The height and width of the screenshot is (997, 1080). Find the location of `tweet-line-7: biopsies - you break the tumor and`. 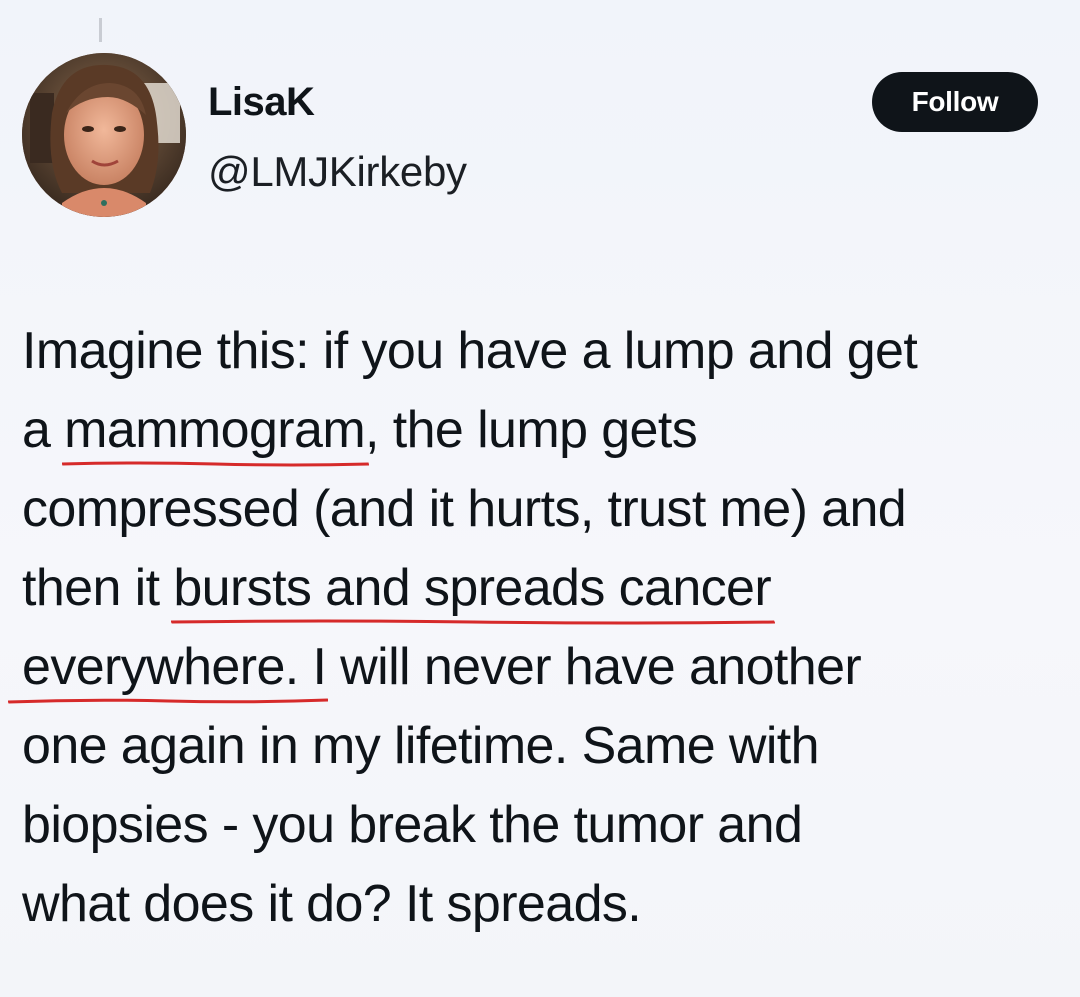

tweet-line-7: biopsies - you break the tumor and is located at coordinates (412, 825).